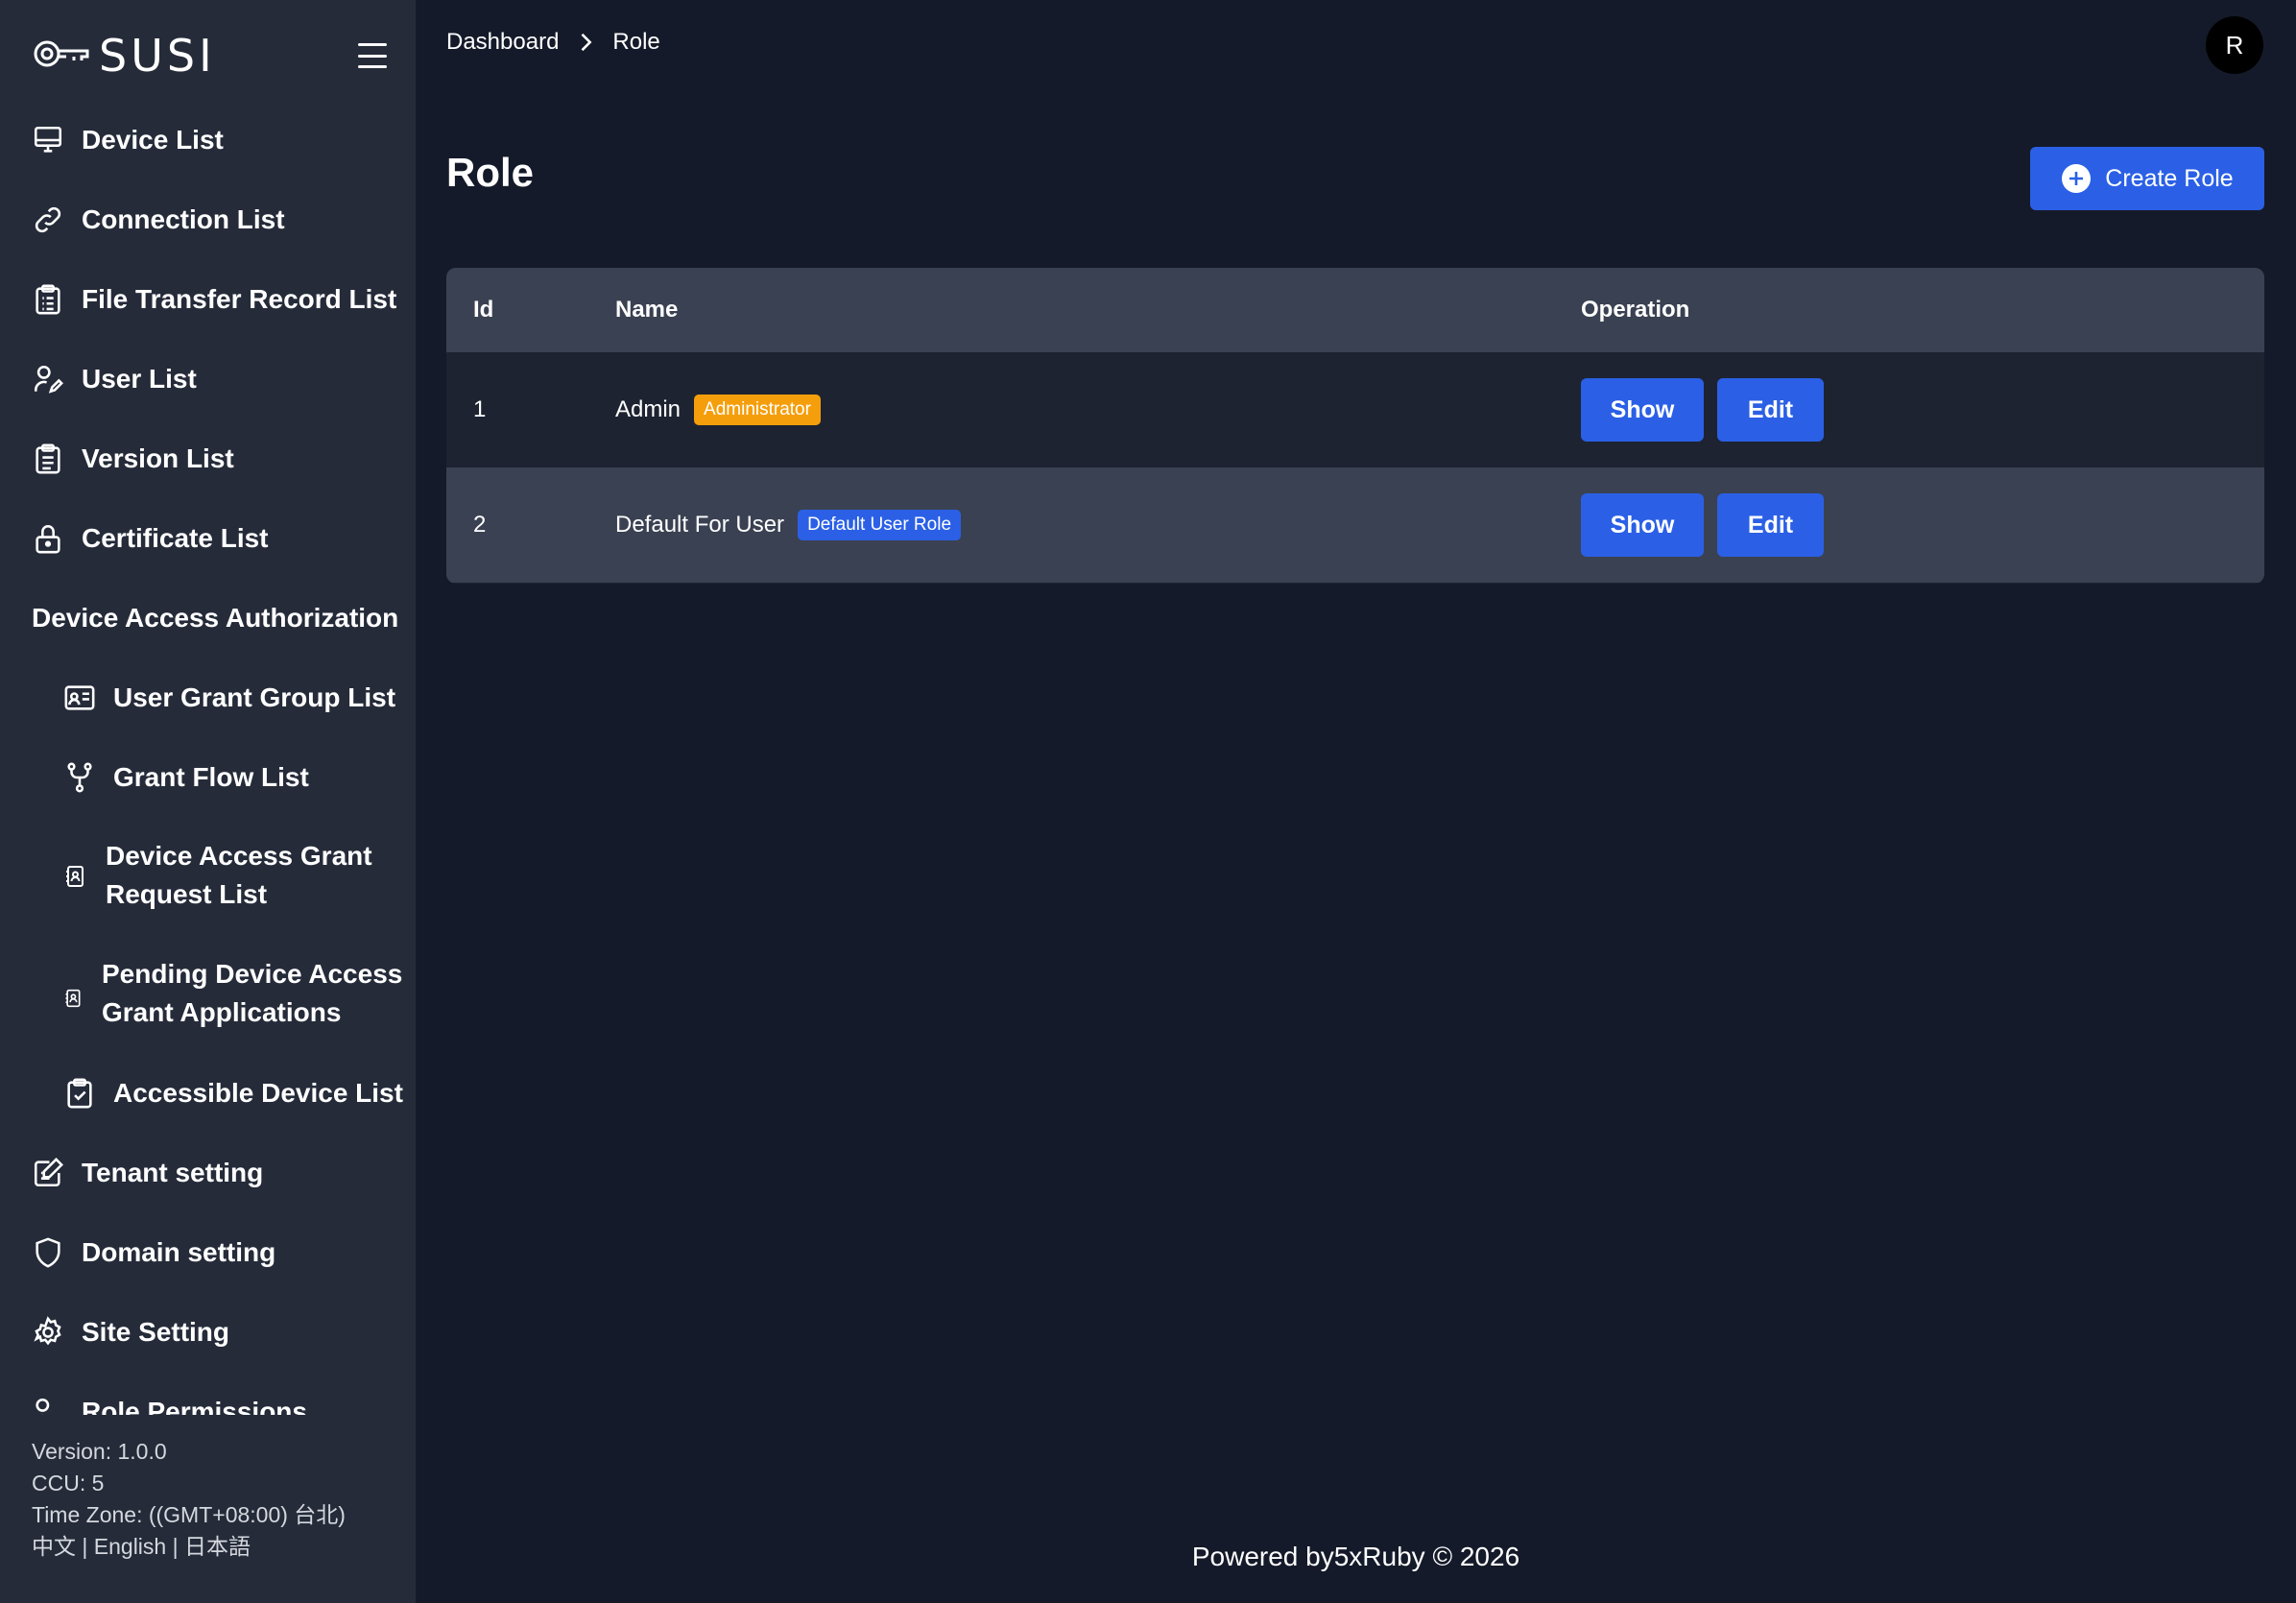 Image resolution: width=2296 pixels, height=1603 pixels. What do you see at coordinates (159, 220) in the screenshot?
I see `sidebar-item-connection-list: Connection List` at bounding box center [159, 220].